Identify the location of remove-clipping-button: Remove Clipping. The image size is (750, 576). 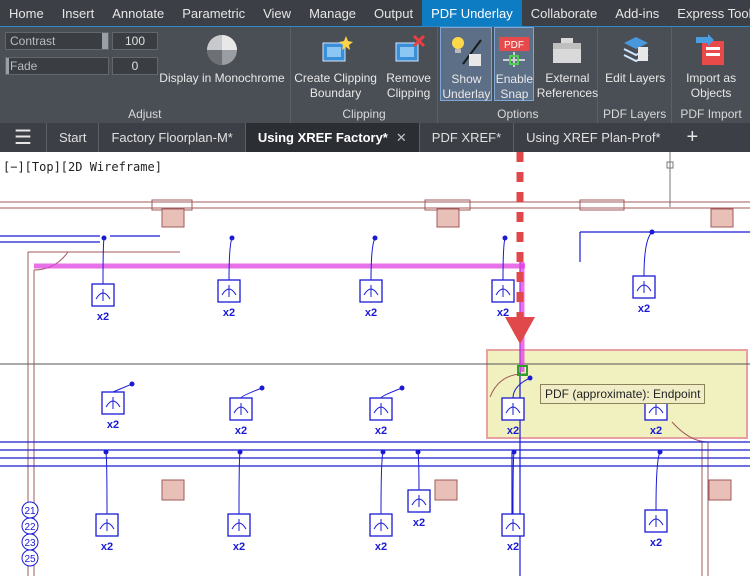
(409, 64).